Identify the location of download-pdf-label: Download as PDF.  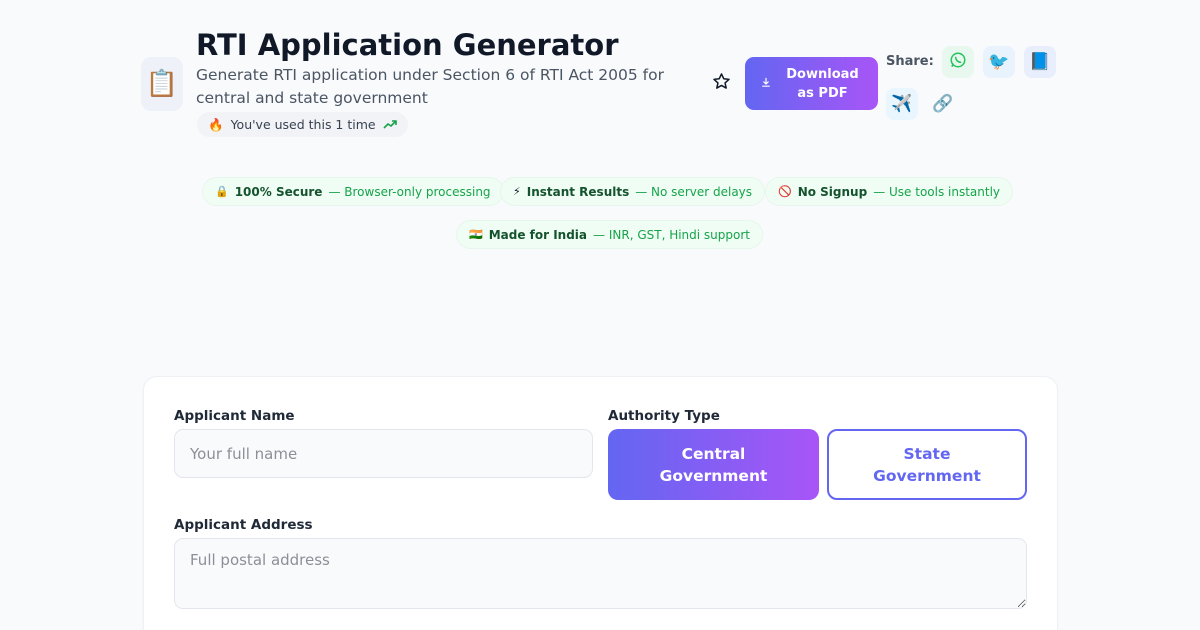
(822, 83).